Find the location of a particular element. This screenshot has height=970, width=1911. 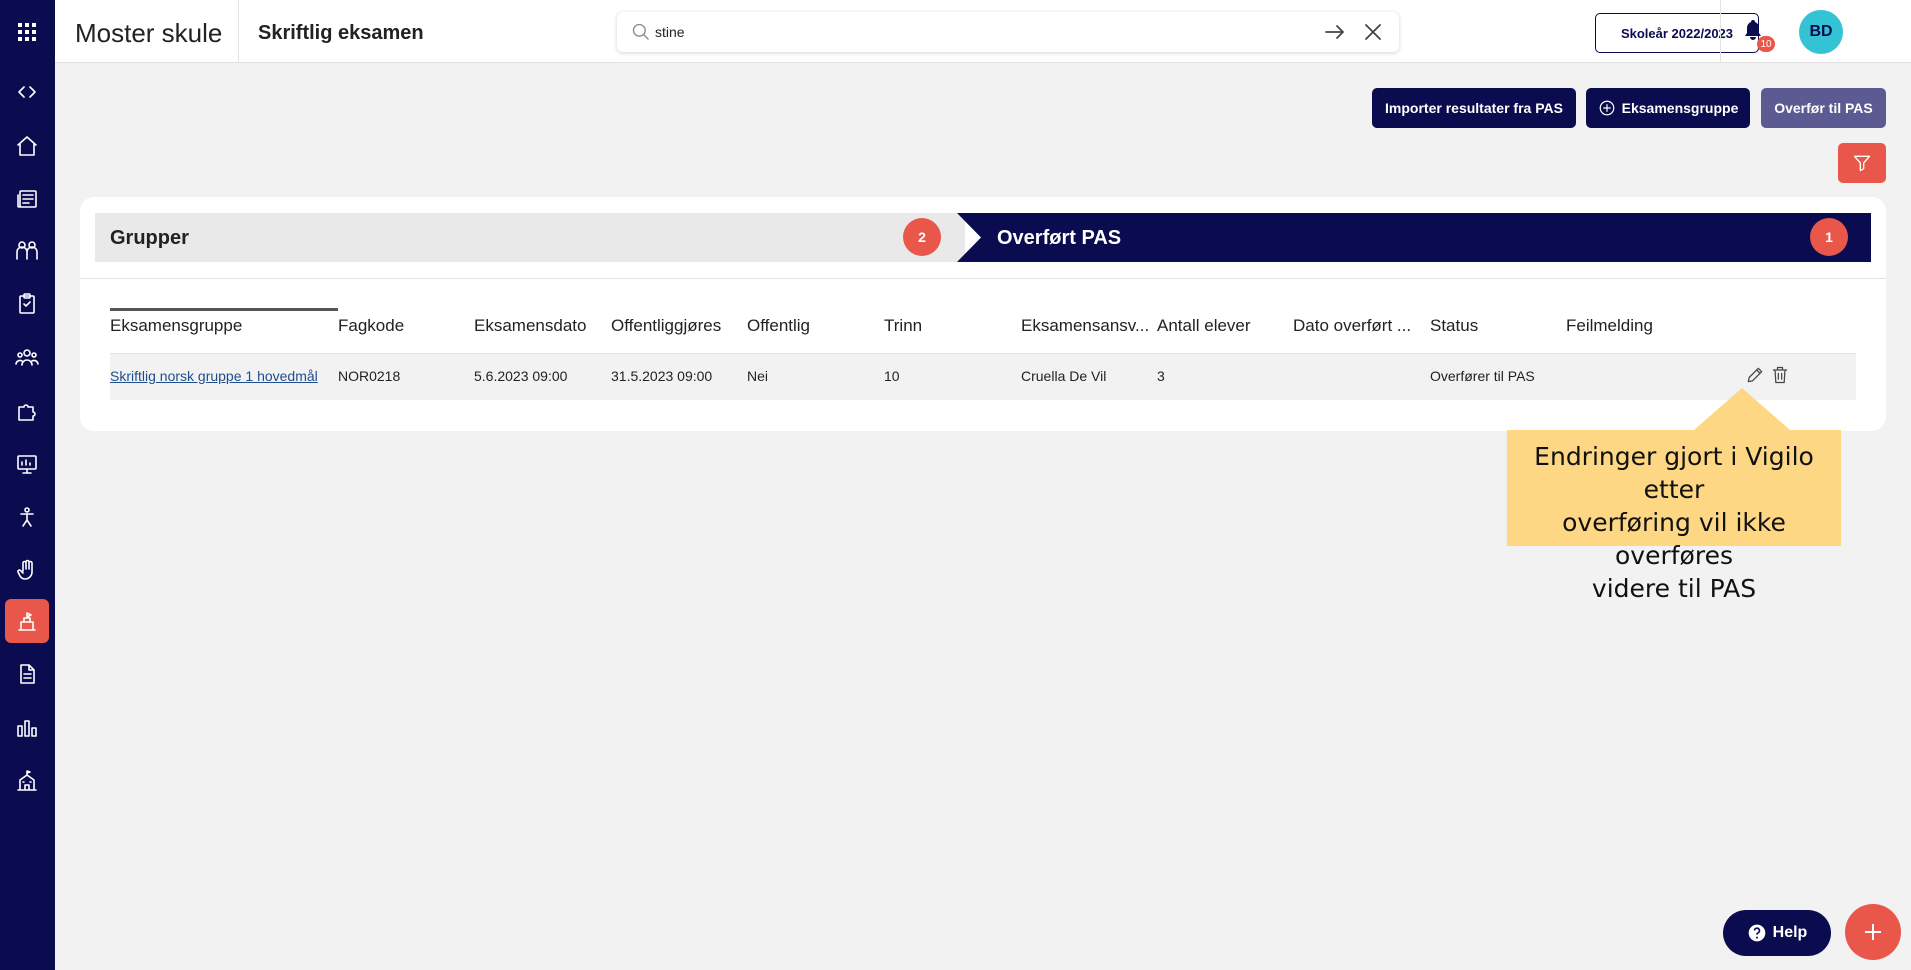

stage-transferred-label: Overført PAS is located at coordinates (1059, 238).